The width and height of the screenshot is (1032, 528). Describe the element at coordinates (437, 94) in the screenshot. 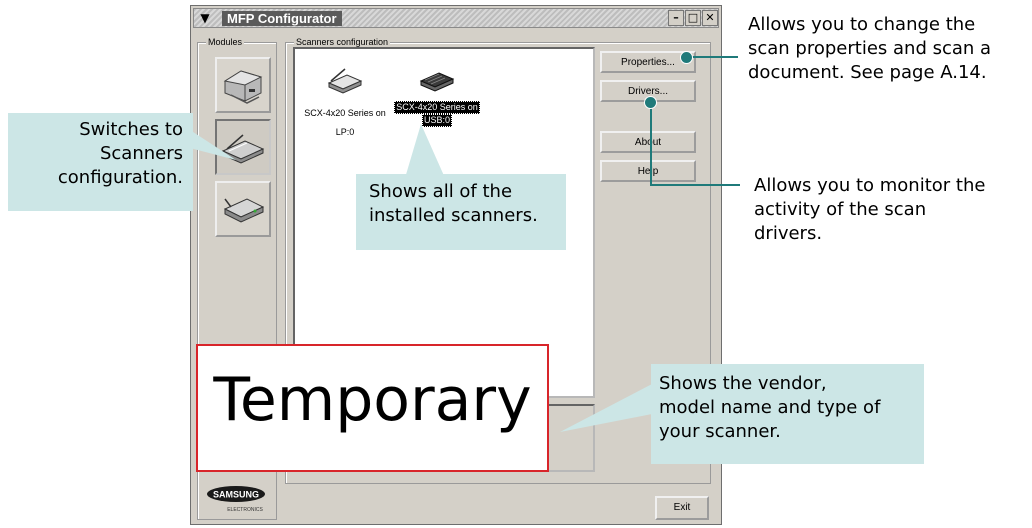

I see `scanner-item-usb0: SCX-4x20 Series on USB:0` at that location.